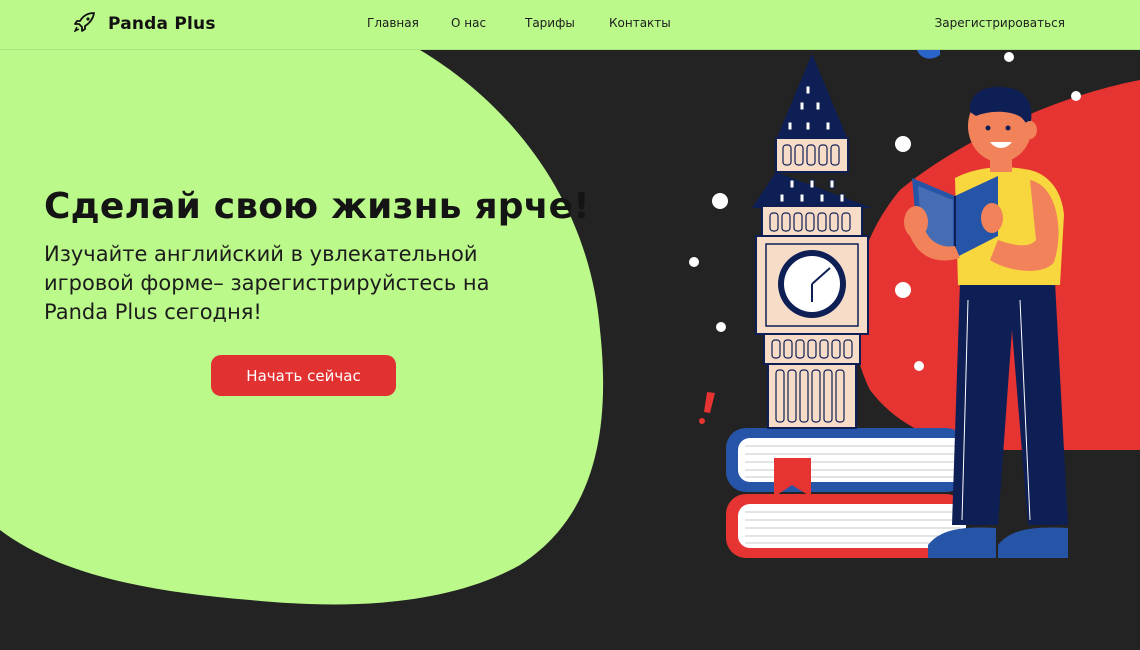  Describe the element at coordinates (468, 23) in the screenshot. I see `nav-item-about: О нас` at that location.